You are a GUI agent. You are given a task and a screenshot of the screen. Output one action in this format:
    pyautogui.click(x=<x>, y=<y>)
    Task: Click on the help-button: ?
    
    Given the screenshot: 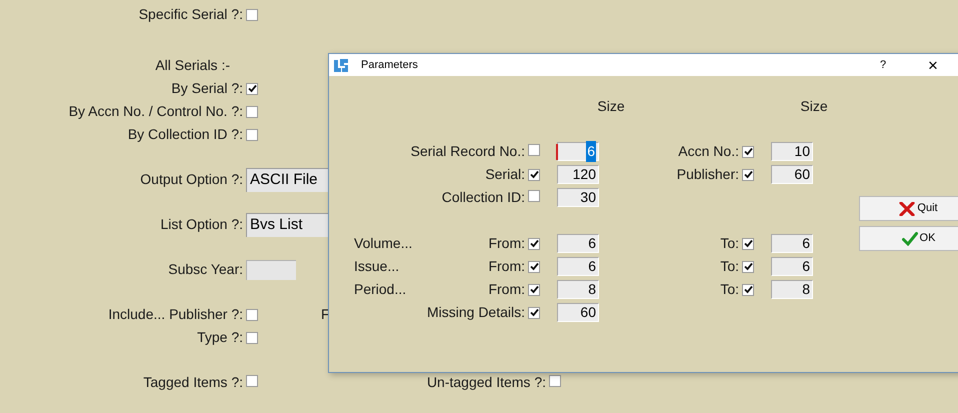 What is the action you would take?
    pyautogui.click(x=883, y=65)
    